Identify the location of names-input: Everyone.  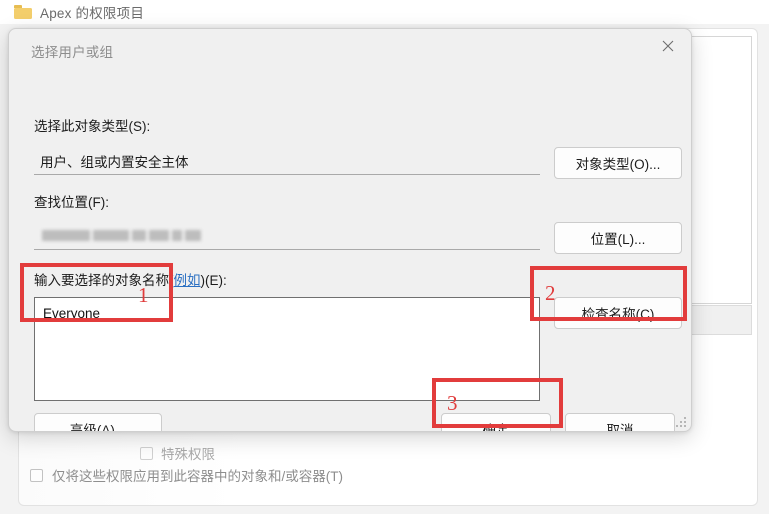
(287, 349).